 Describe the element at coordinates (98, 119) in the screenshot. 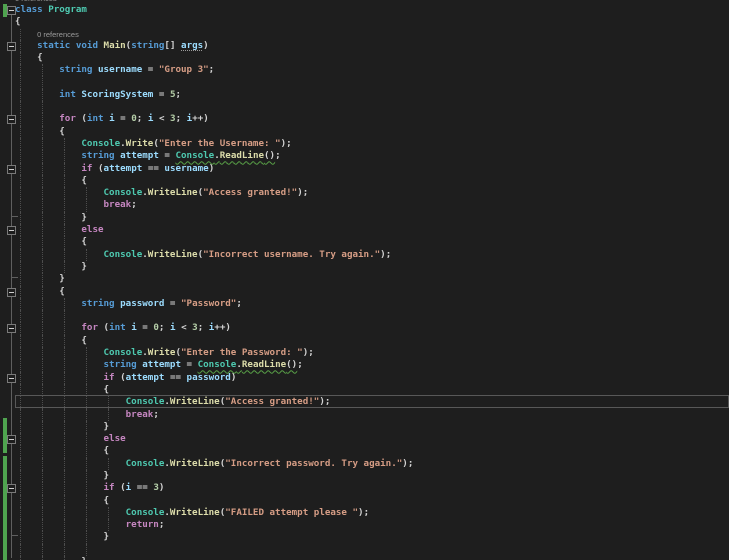

I see `code-token: int` at that location.